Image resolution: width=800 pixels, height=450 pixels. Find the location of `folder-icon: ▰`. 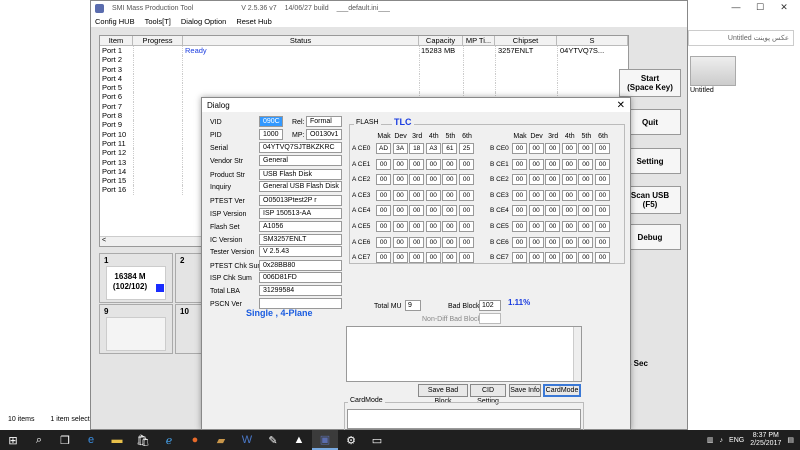

folder-icon: ▰ is located at coordinates (221, 440).